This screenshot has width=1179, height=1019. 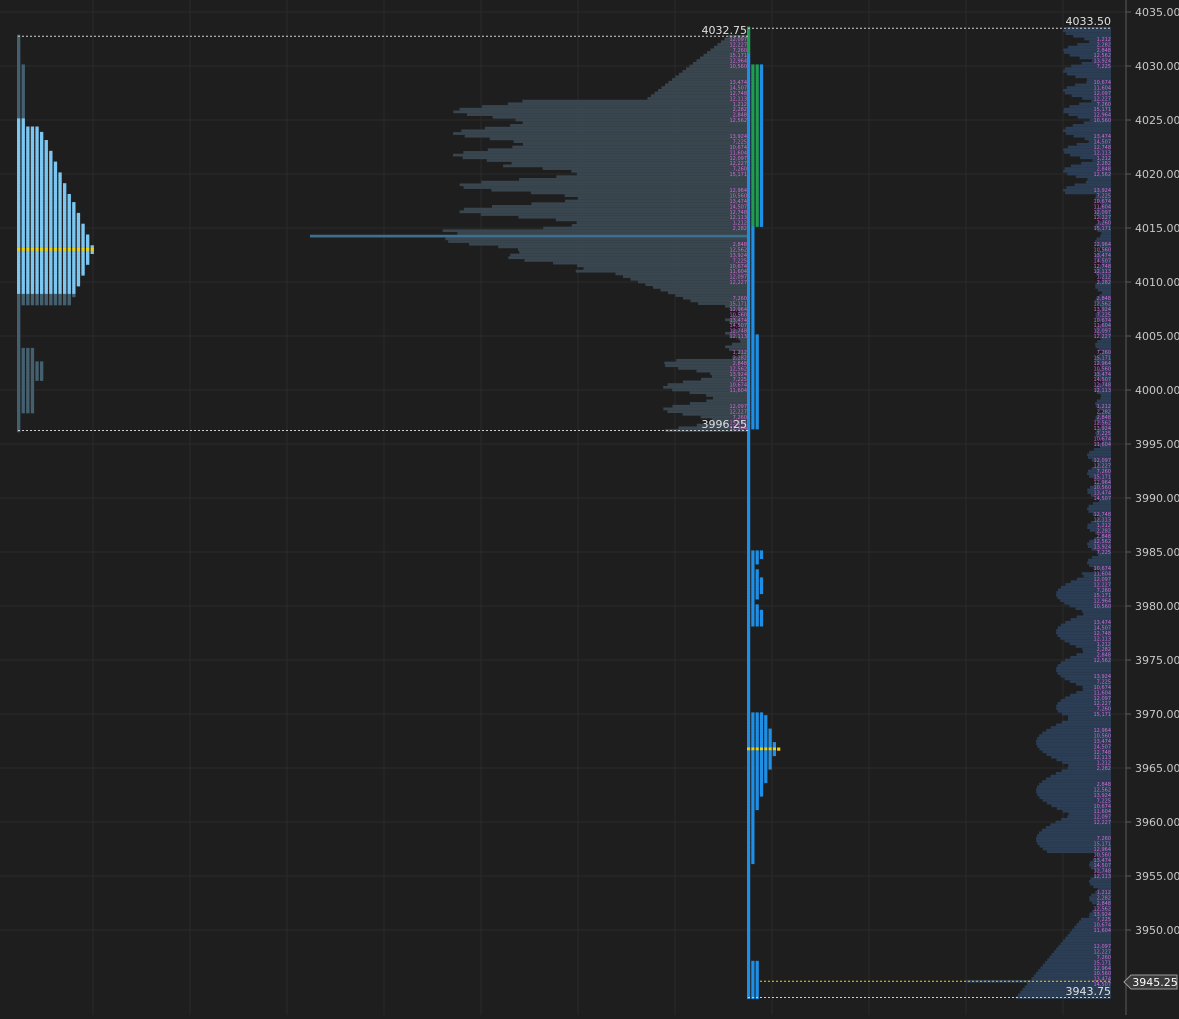 I want to click on profile-1-high-label: 4032.75, so click(x=725, y=30).